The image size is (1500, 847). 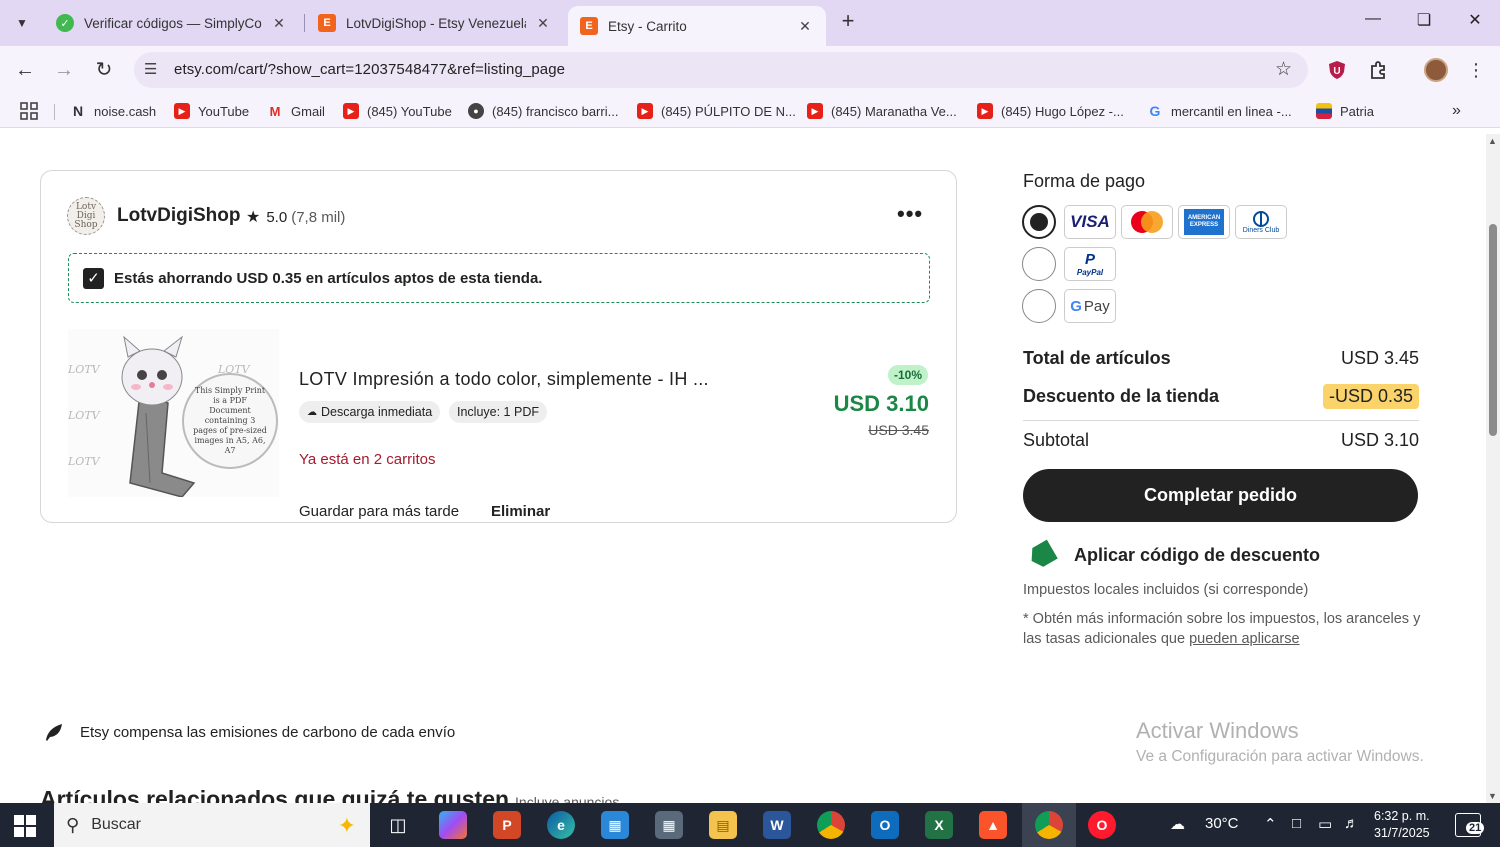 I want to click on star-icon: ★, so click(x=253, y=217).